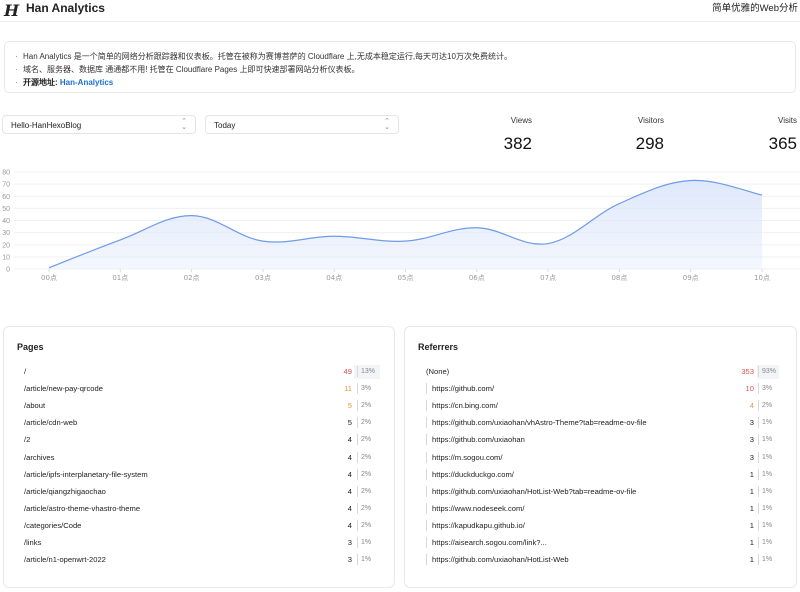 The height and width of the screenshot is (592, 800). I want to click on referrer-percent: 2%, so click(765, 406).